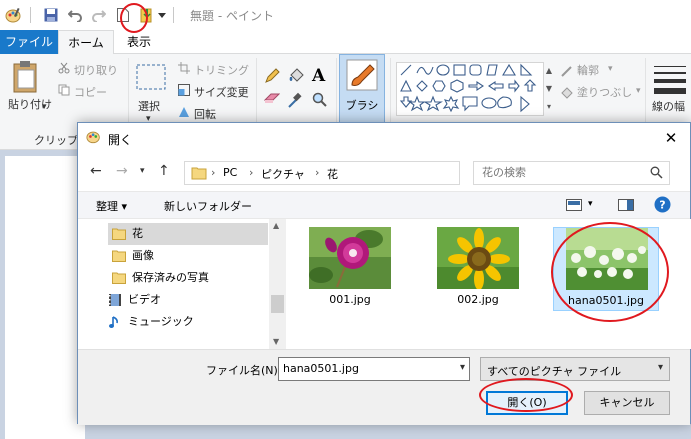 This screenshot has height=439, width=691. Describe the element at coordinates (610, 69) in the screenshot. I see `outline-dropdown-icon: ▾` at that location.